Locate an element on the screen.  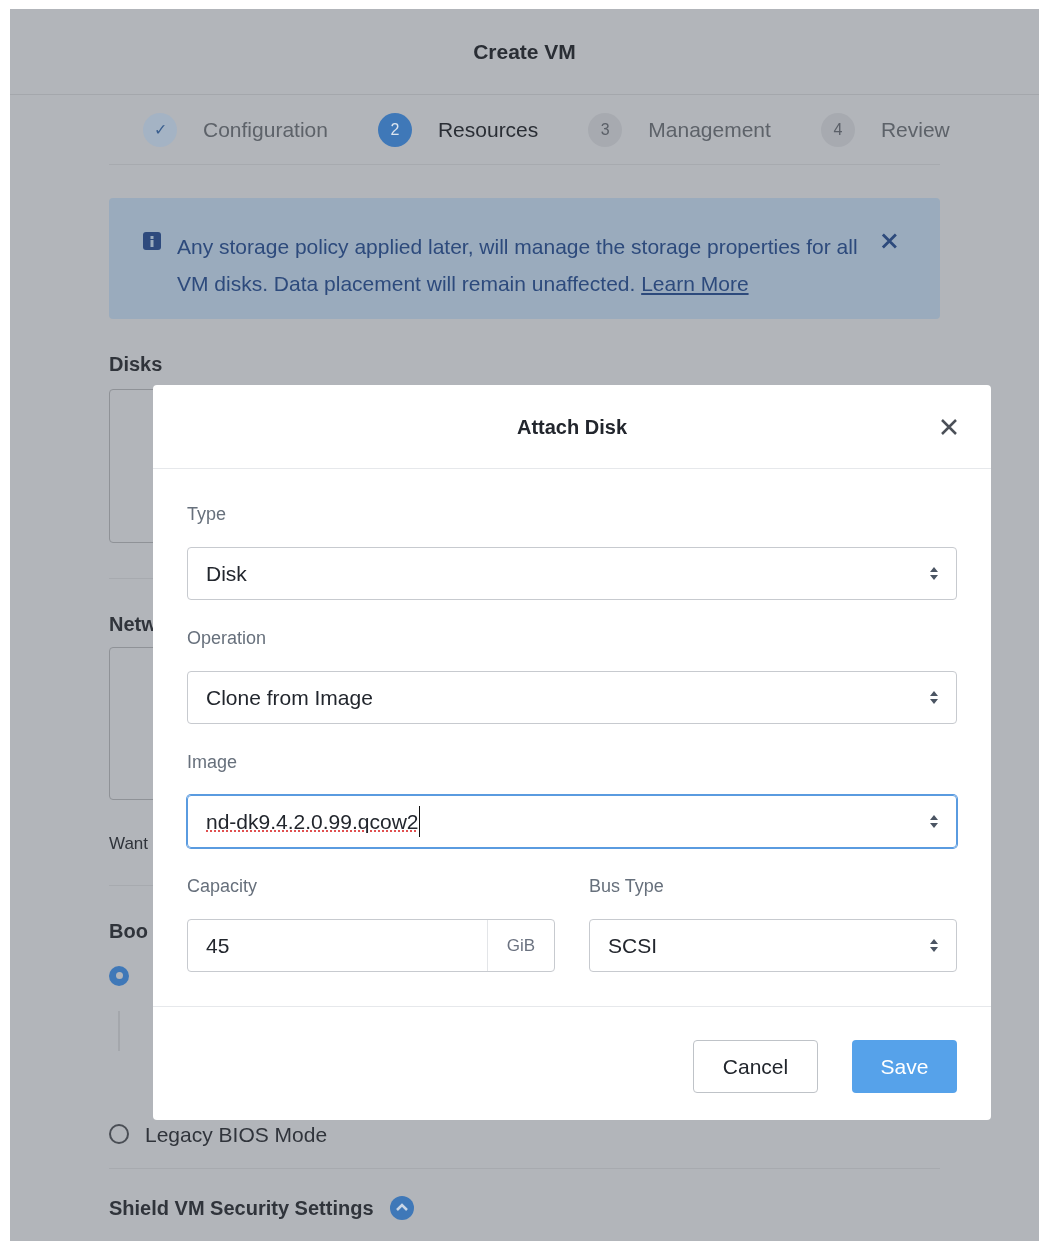
select-field: Clone from Image is located at coordinates (572, 697).